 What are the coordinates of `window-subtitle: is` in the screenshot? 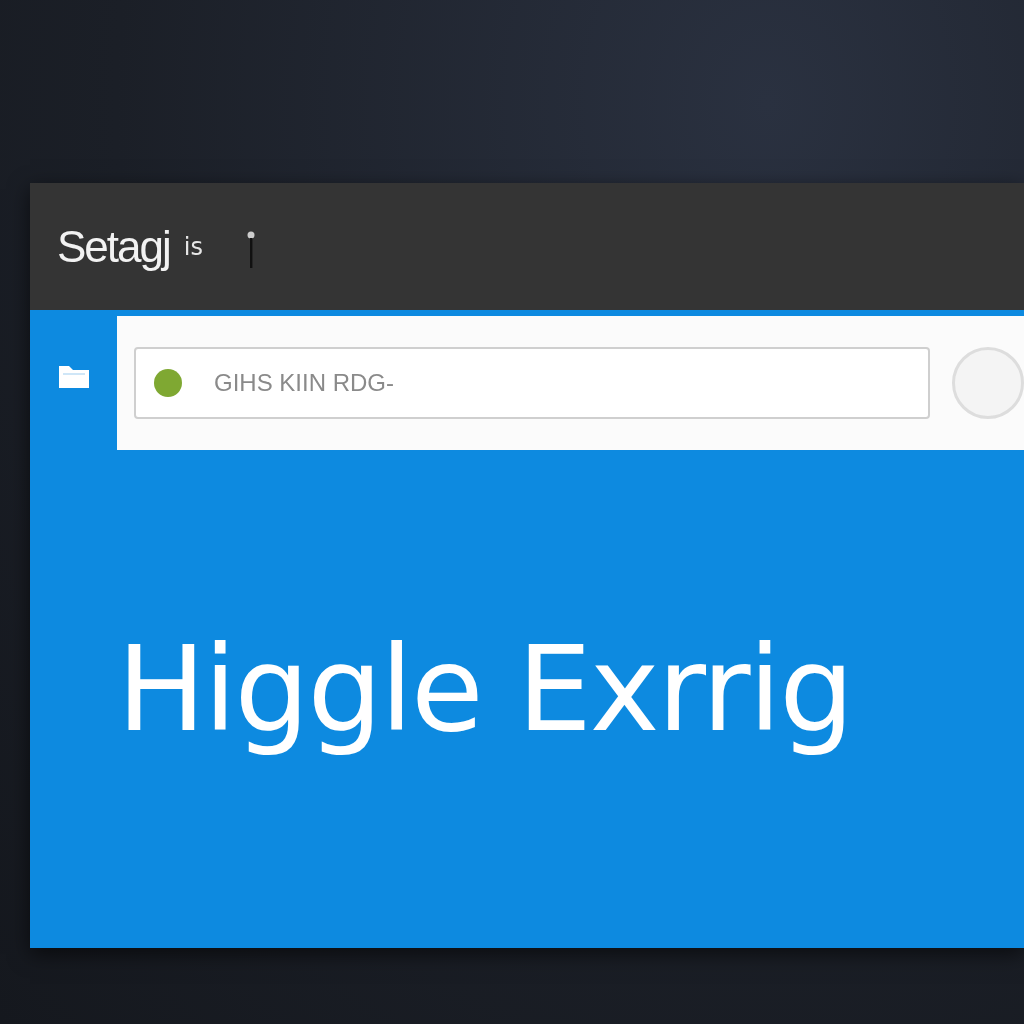 It's located at (193, 246).